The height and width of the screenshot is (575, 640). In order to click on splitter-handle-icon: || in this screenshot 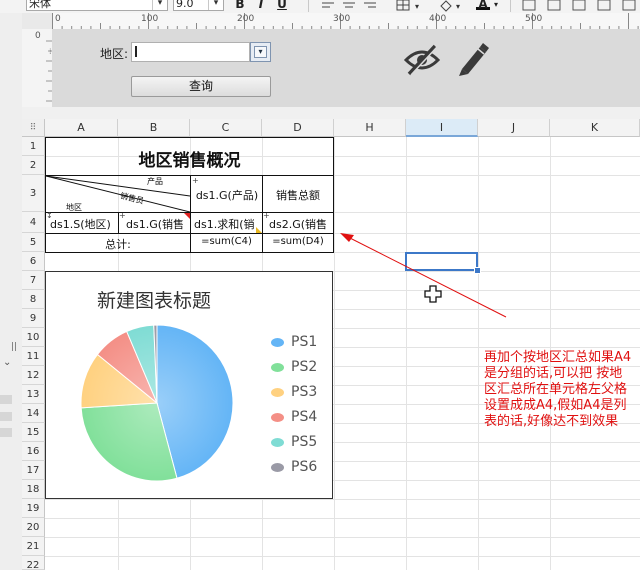, I will do `click(14, 347)`.